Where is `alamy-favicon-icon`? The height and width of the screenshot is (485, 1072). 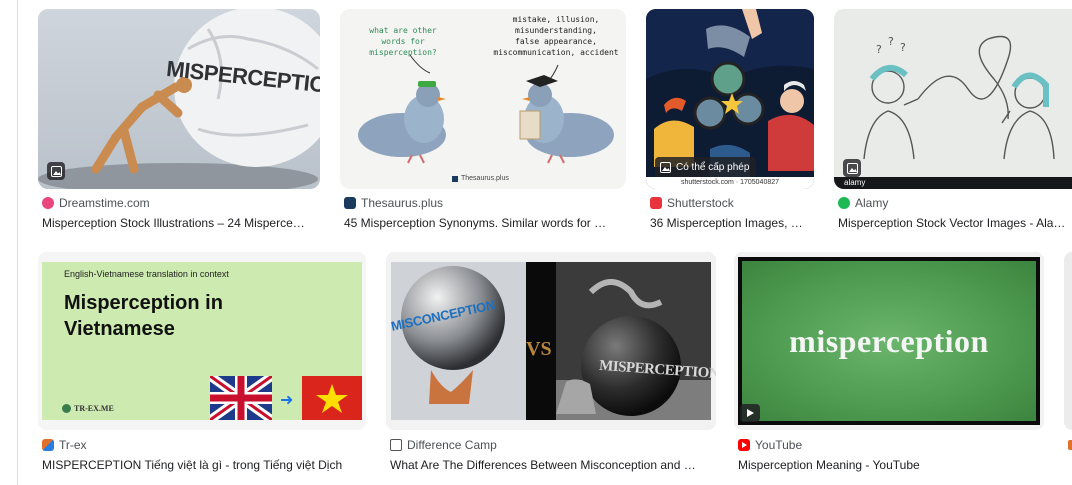
alamy-favicon-icon is located at coordinates (844, 203).